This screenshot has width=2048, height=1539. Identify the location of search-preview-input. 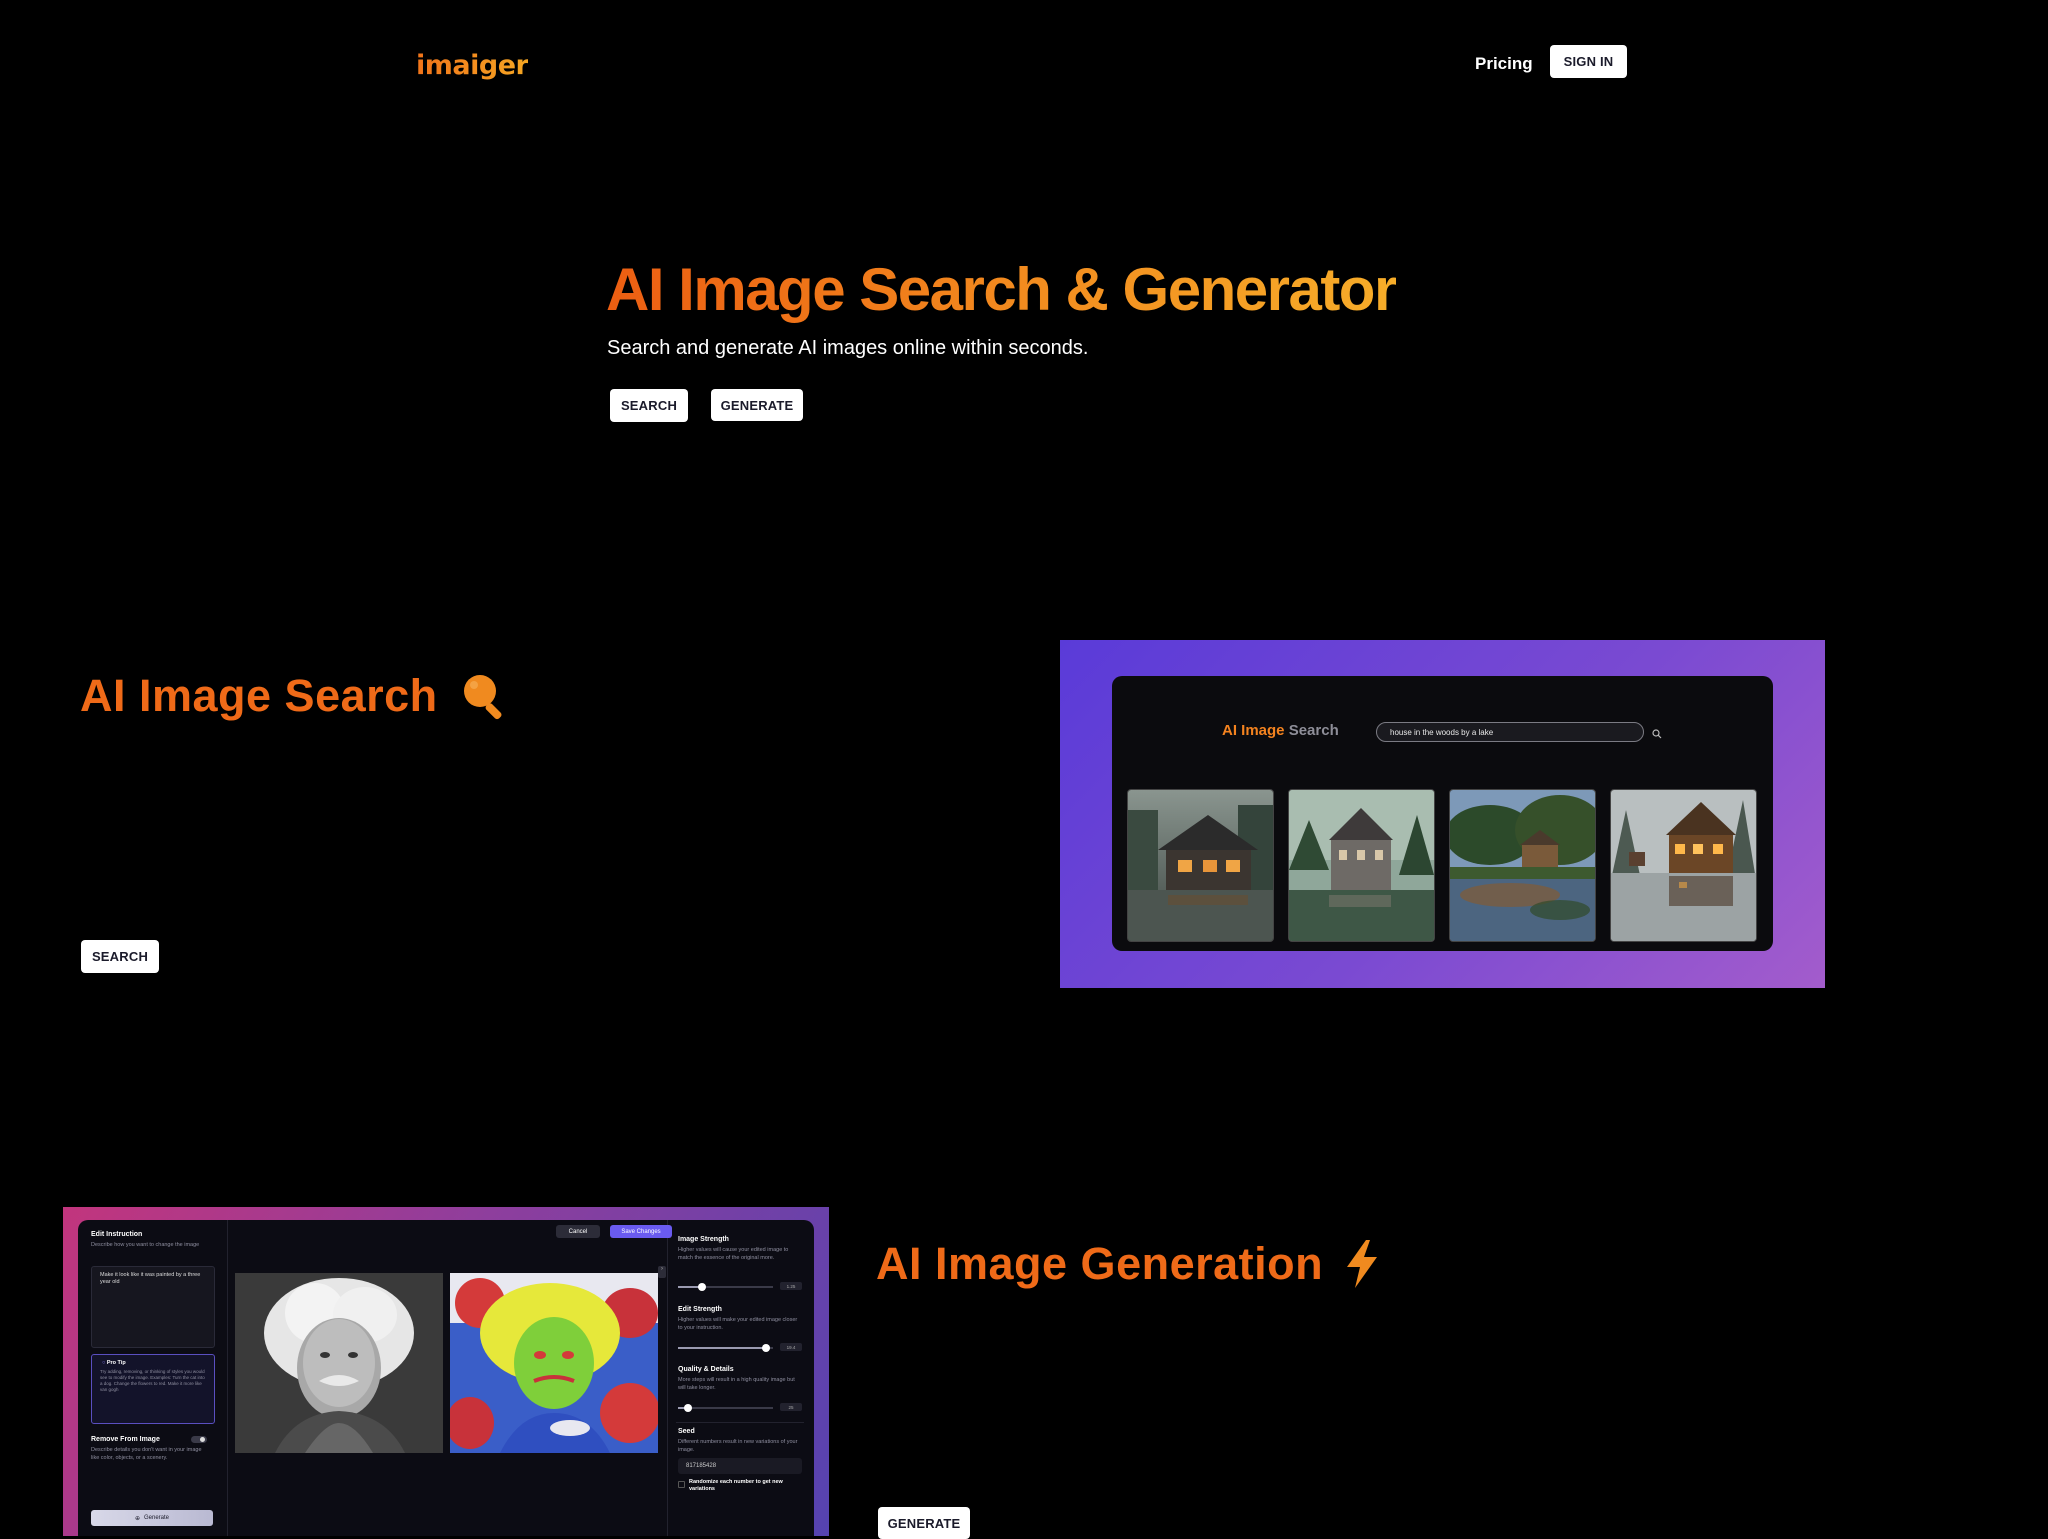
(1510, 732).